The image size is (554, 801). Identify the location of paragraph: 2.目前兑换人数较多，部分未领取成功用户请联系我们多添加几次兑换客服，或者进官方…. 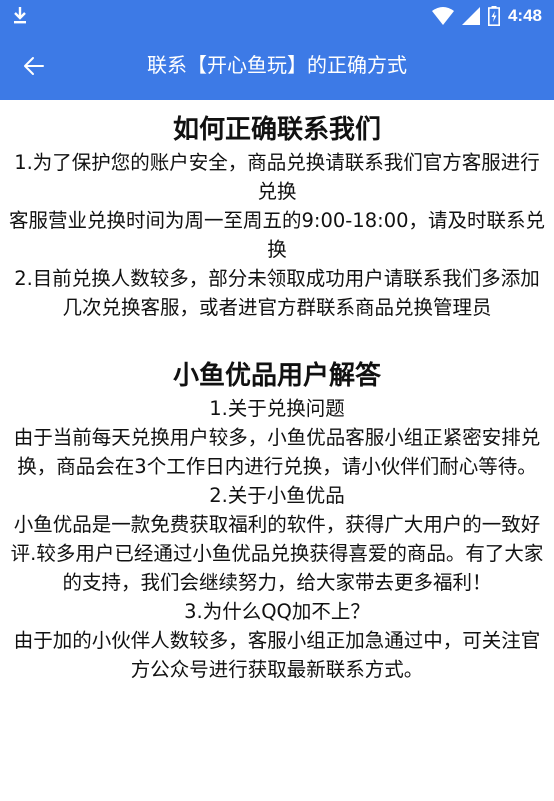
(277, 293).